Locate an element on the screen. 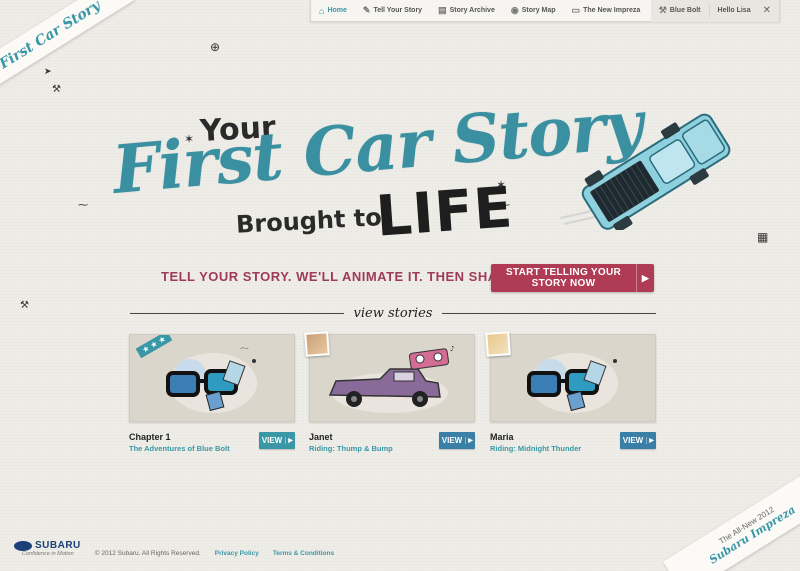 The width and height of the screenshot is (800, 571). story-title: Chapter 1 is located at coordinates (150, 437).